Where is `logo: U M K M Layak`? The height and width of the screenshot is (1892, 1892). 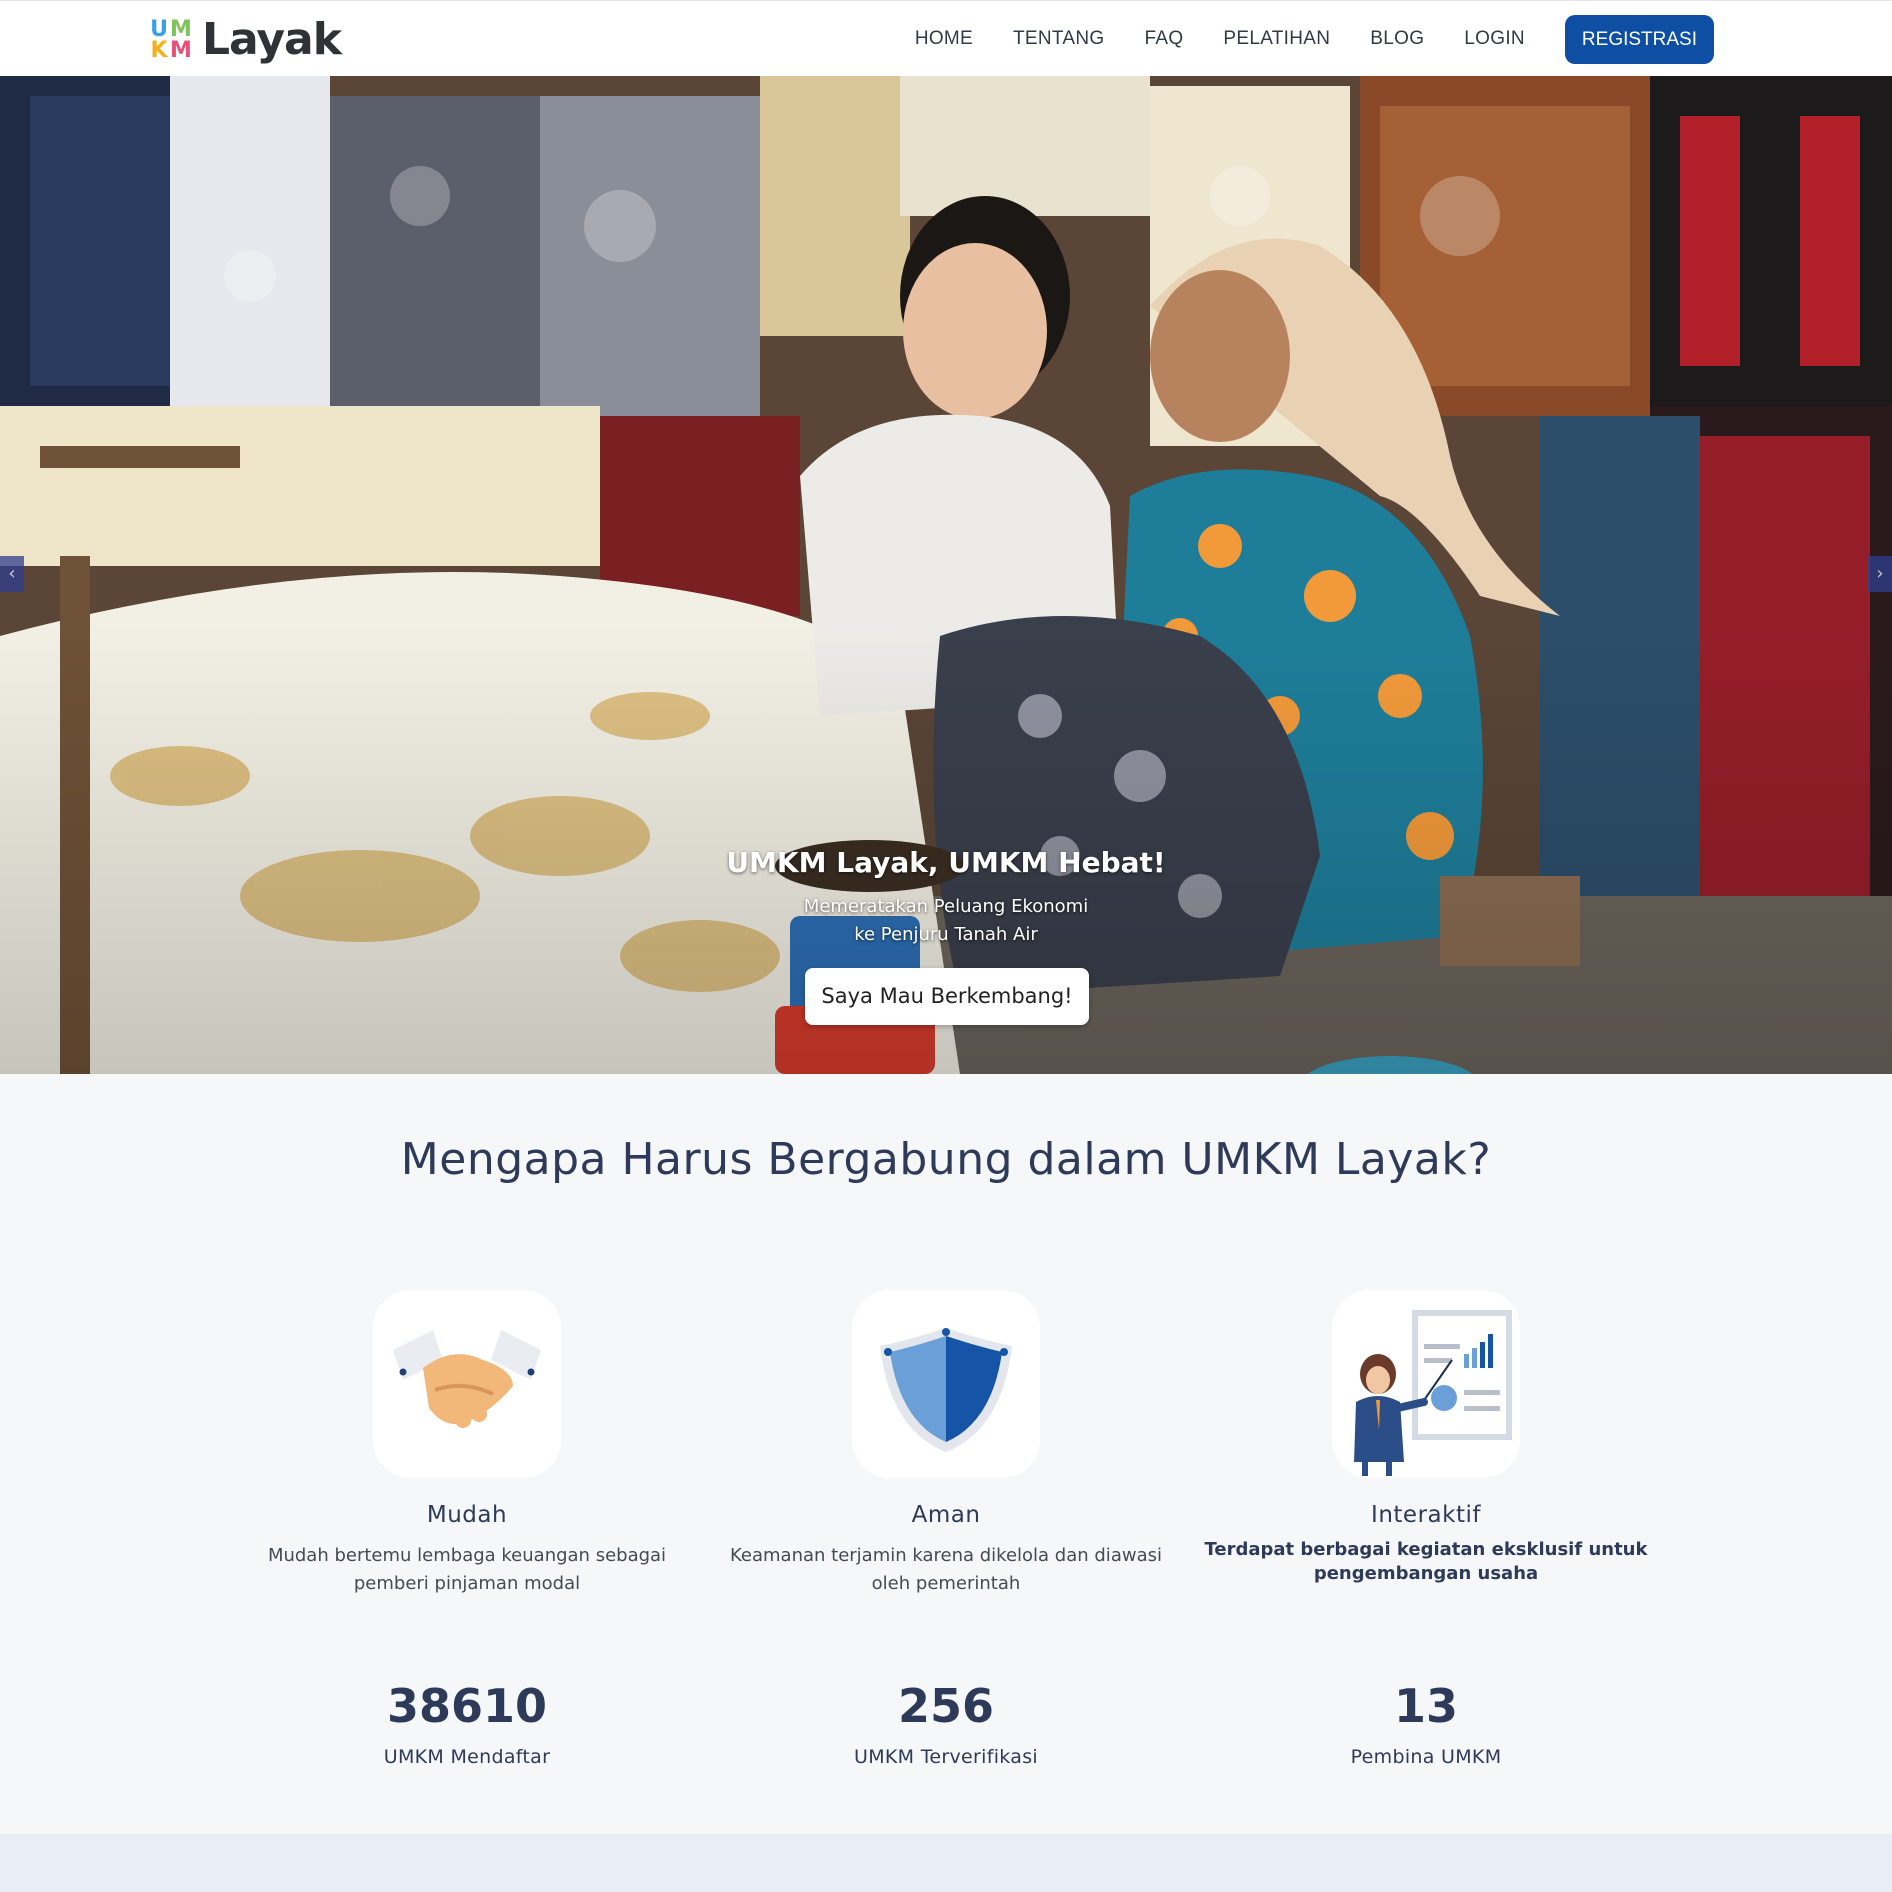
logo: U M K M Layak is located at coordinates (245, 39).